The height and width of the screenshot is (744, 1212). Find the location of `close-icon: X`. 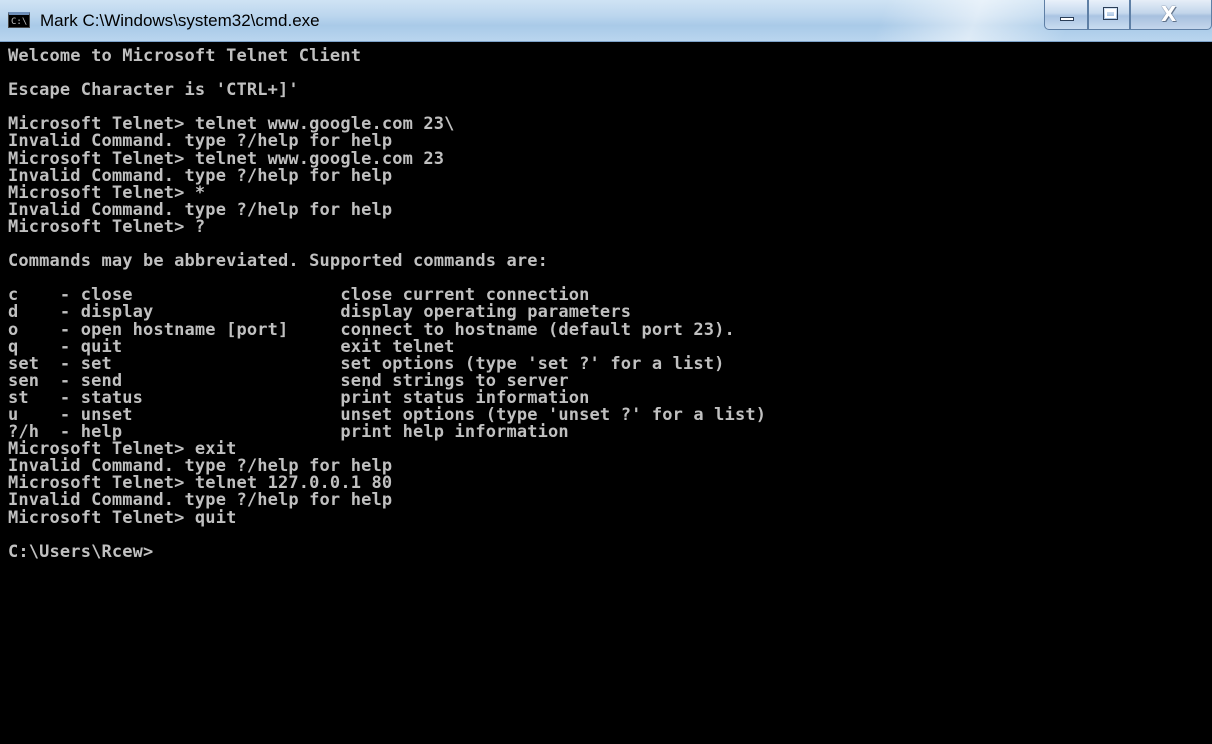

close-icon: X is located at coordinates (1169, 14).